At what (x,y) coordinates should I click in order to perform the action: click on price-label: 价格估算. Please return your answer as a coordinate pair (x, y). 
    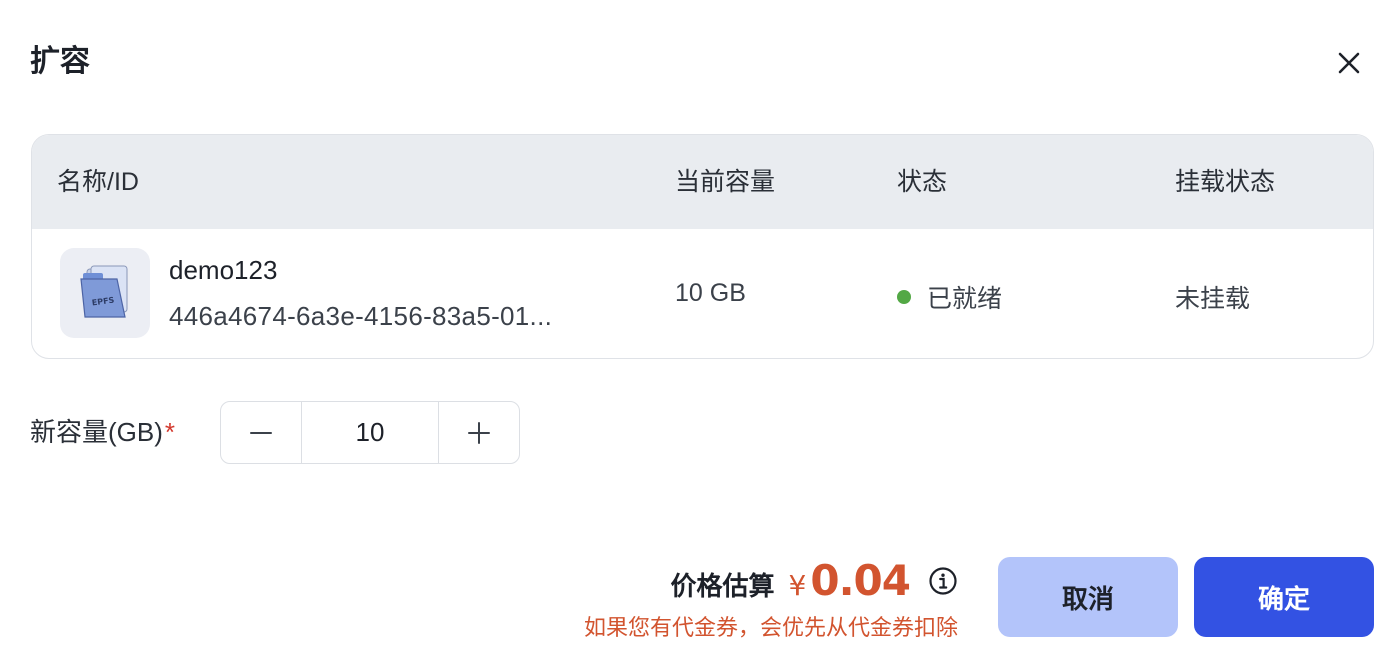
    Looking at the image, I should click on (722, 586).